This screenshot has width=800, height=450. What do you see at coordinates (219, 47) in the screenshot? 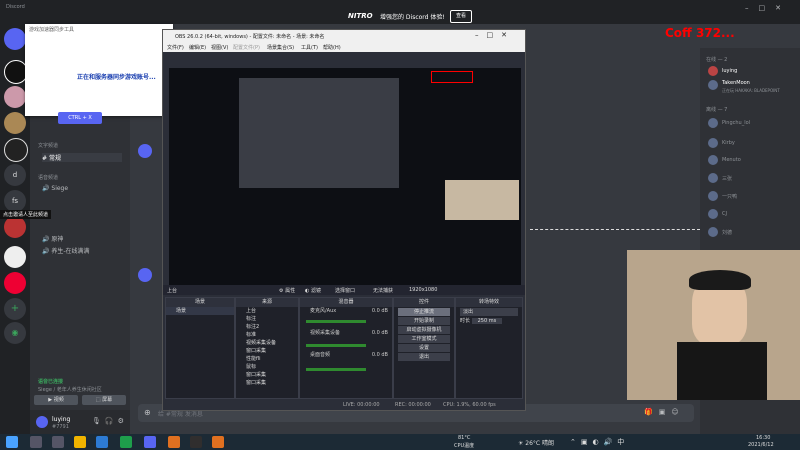
I see `menu-view: 视图(V)` at bounding box center [219, 47].